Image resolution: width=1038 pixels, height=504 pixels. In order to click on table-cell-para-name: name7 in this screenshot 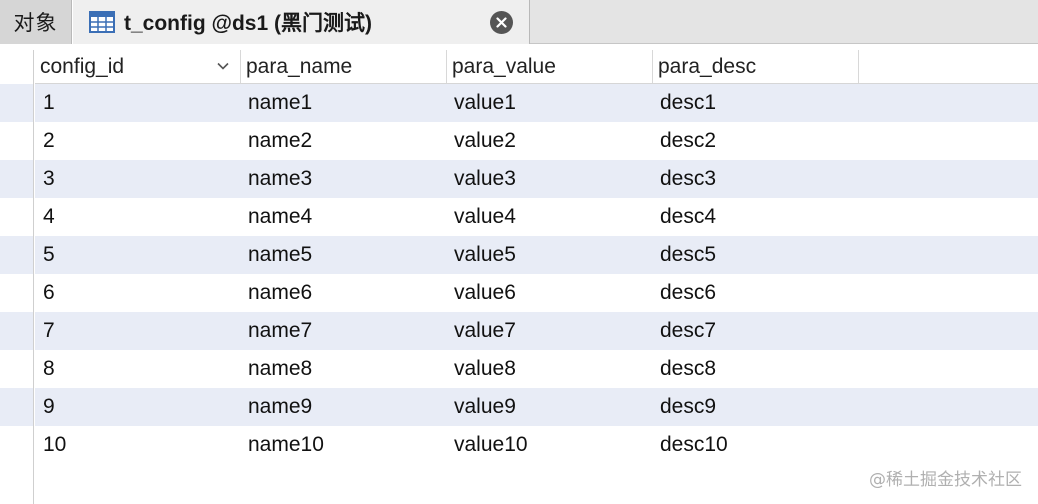, I will do `click(344, 331)`.